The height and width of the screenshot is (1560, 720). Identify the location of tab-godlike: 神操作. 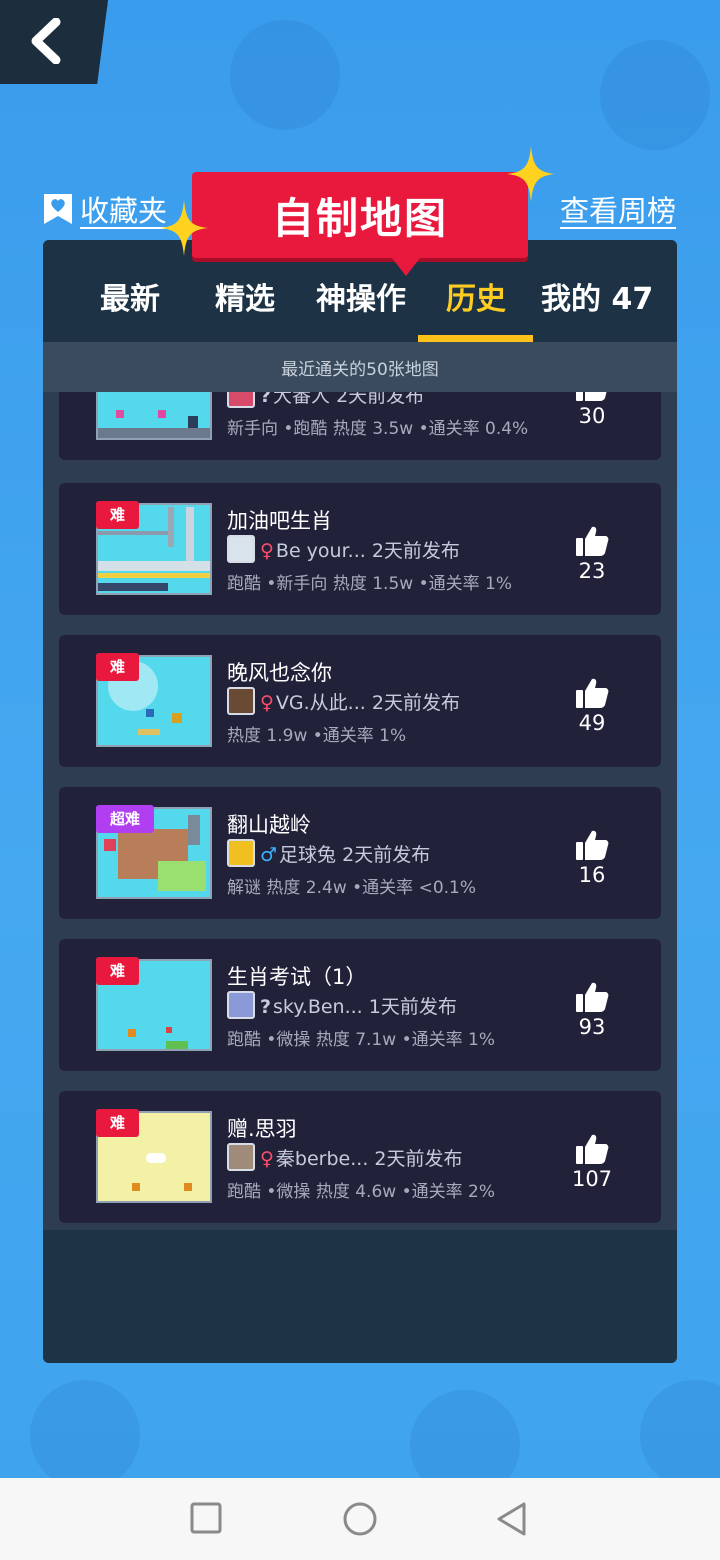
(361, 296).